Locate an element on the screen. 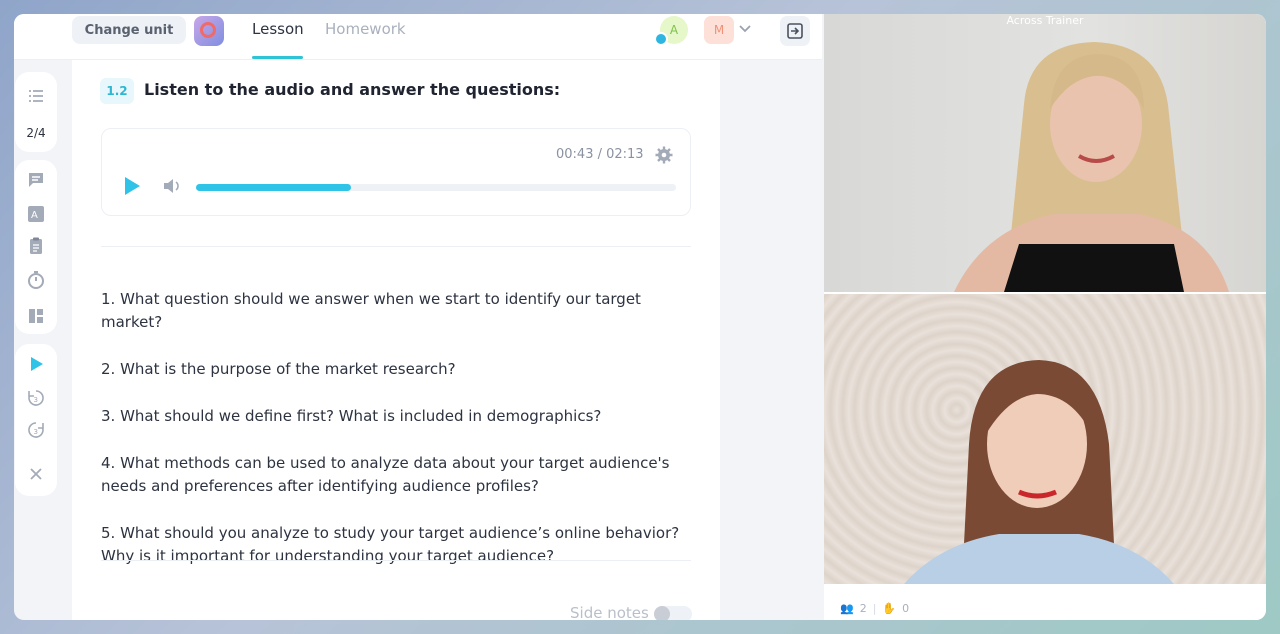 The height and width of the screenshot is (634, 1280). clipboard-icon is located at coordinates (36, 246).